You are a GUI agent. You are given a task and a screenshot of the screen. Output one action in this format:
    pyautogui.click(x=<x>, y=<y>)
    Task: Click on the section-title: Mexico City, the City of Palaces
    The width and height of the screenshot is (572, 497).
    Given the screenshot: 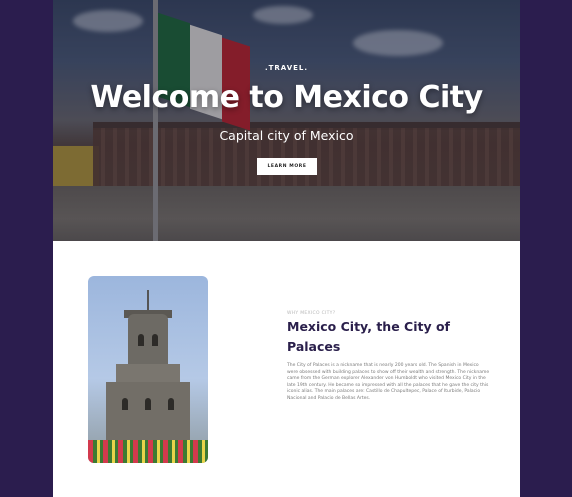 What is the action you would take?
    pyautogui.click(x=368, y=336)
    